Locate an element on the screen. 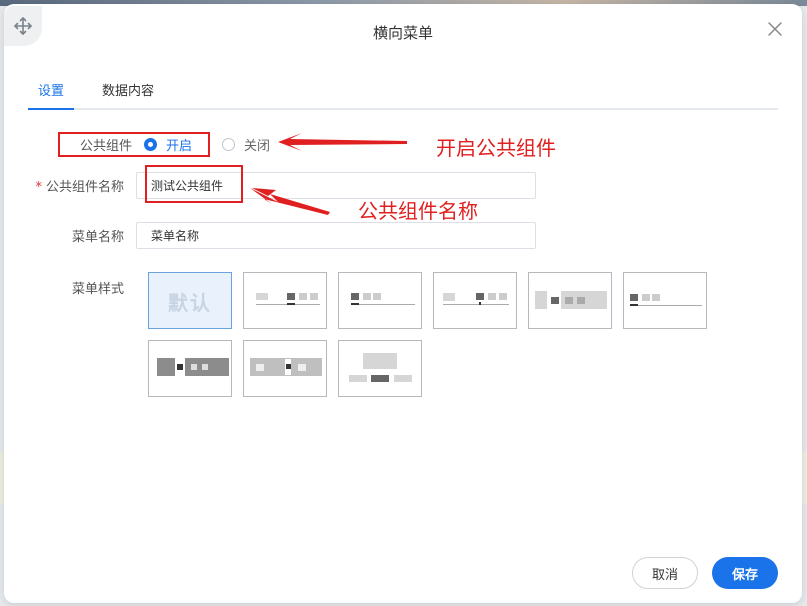 Image resolution: width=807 pixels, height=606 pixels. annotation-arrows is located at coordinates (328, 174).